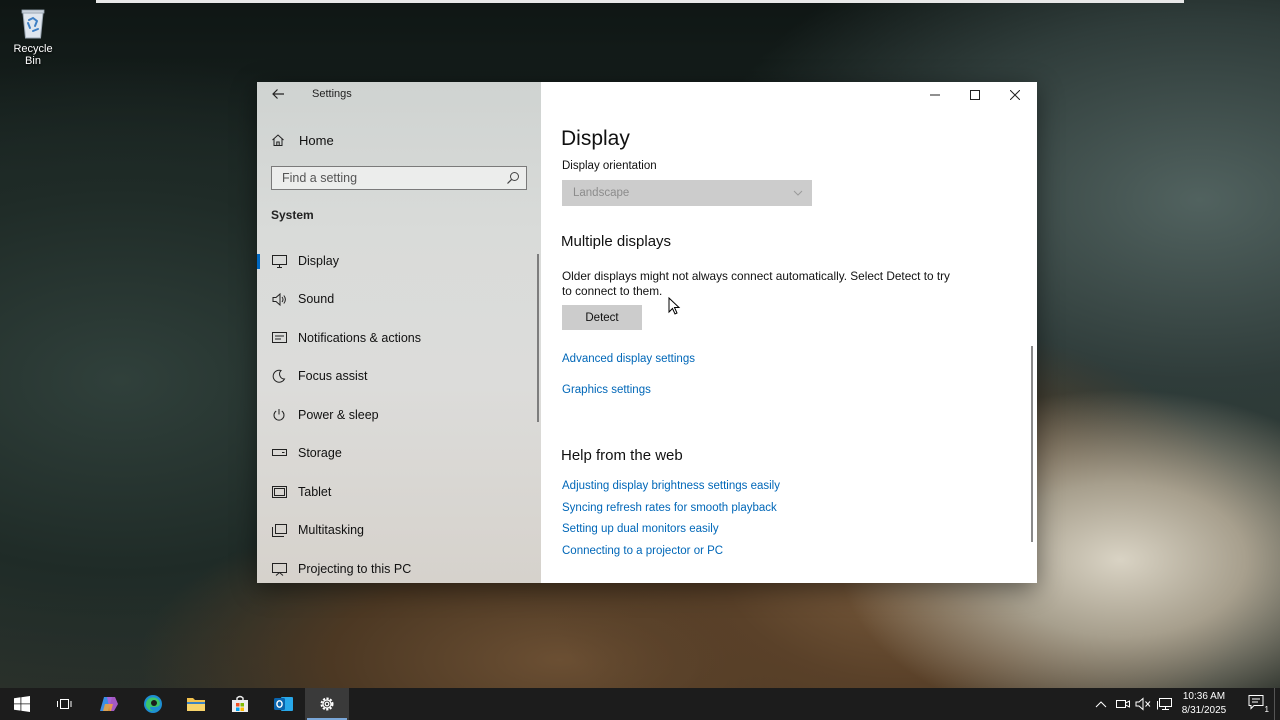 The height and width of the screenshot is (720, 1280). Describe the element at coordinates (399, 453) in the screenshot. I see `sidebar-item-storage: Storage` at that location.